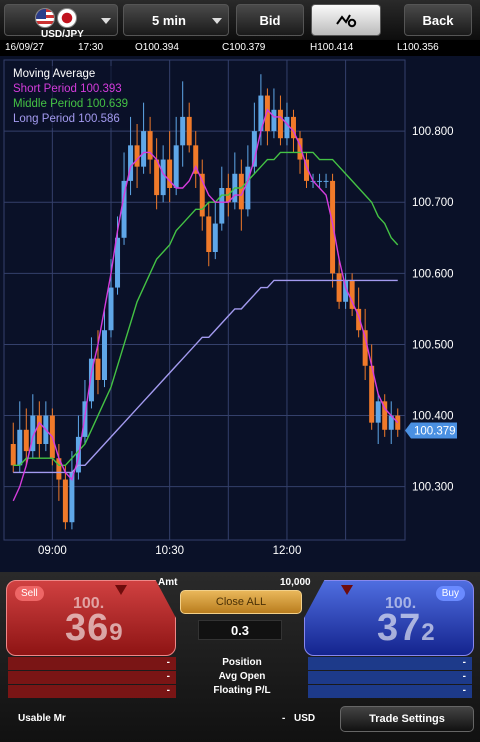 The width and height of the screenshot is (480, 742). Describe the element at coordinates (450, 593) in the screenshot. I see `buy-pill: Buy` at that location.